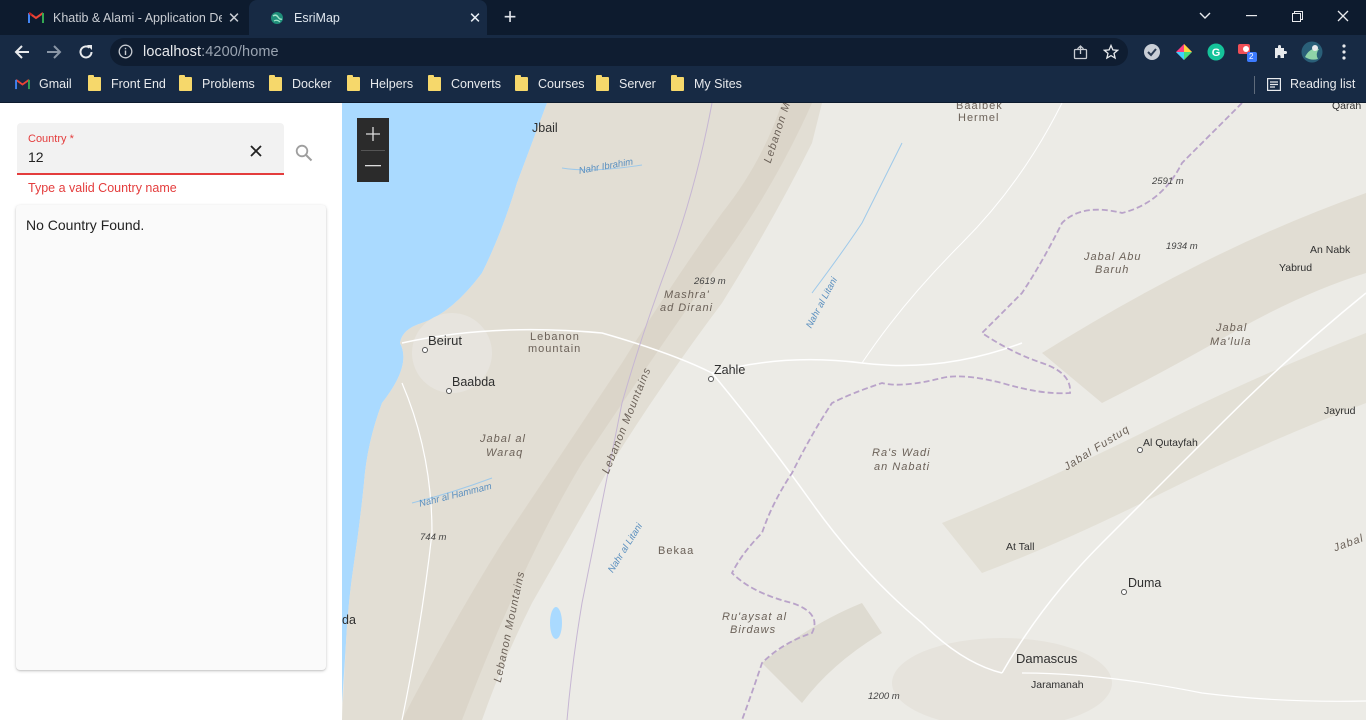 This screenshot has height=720, width=1366. I want to click on reload-icon, so click(86, 52).